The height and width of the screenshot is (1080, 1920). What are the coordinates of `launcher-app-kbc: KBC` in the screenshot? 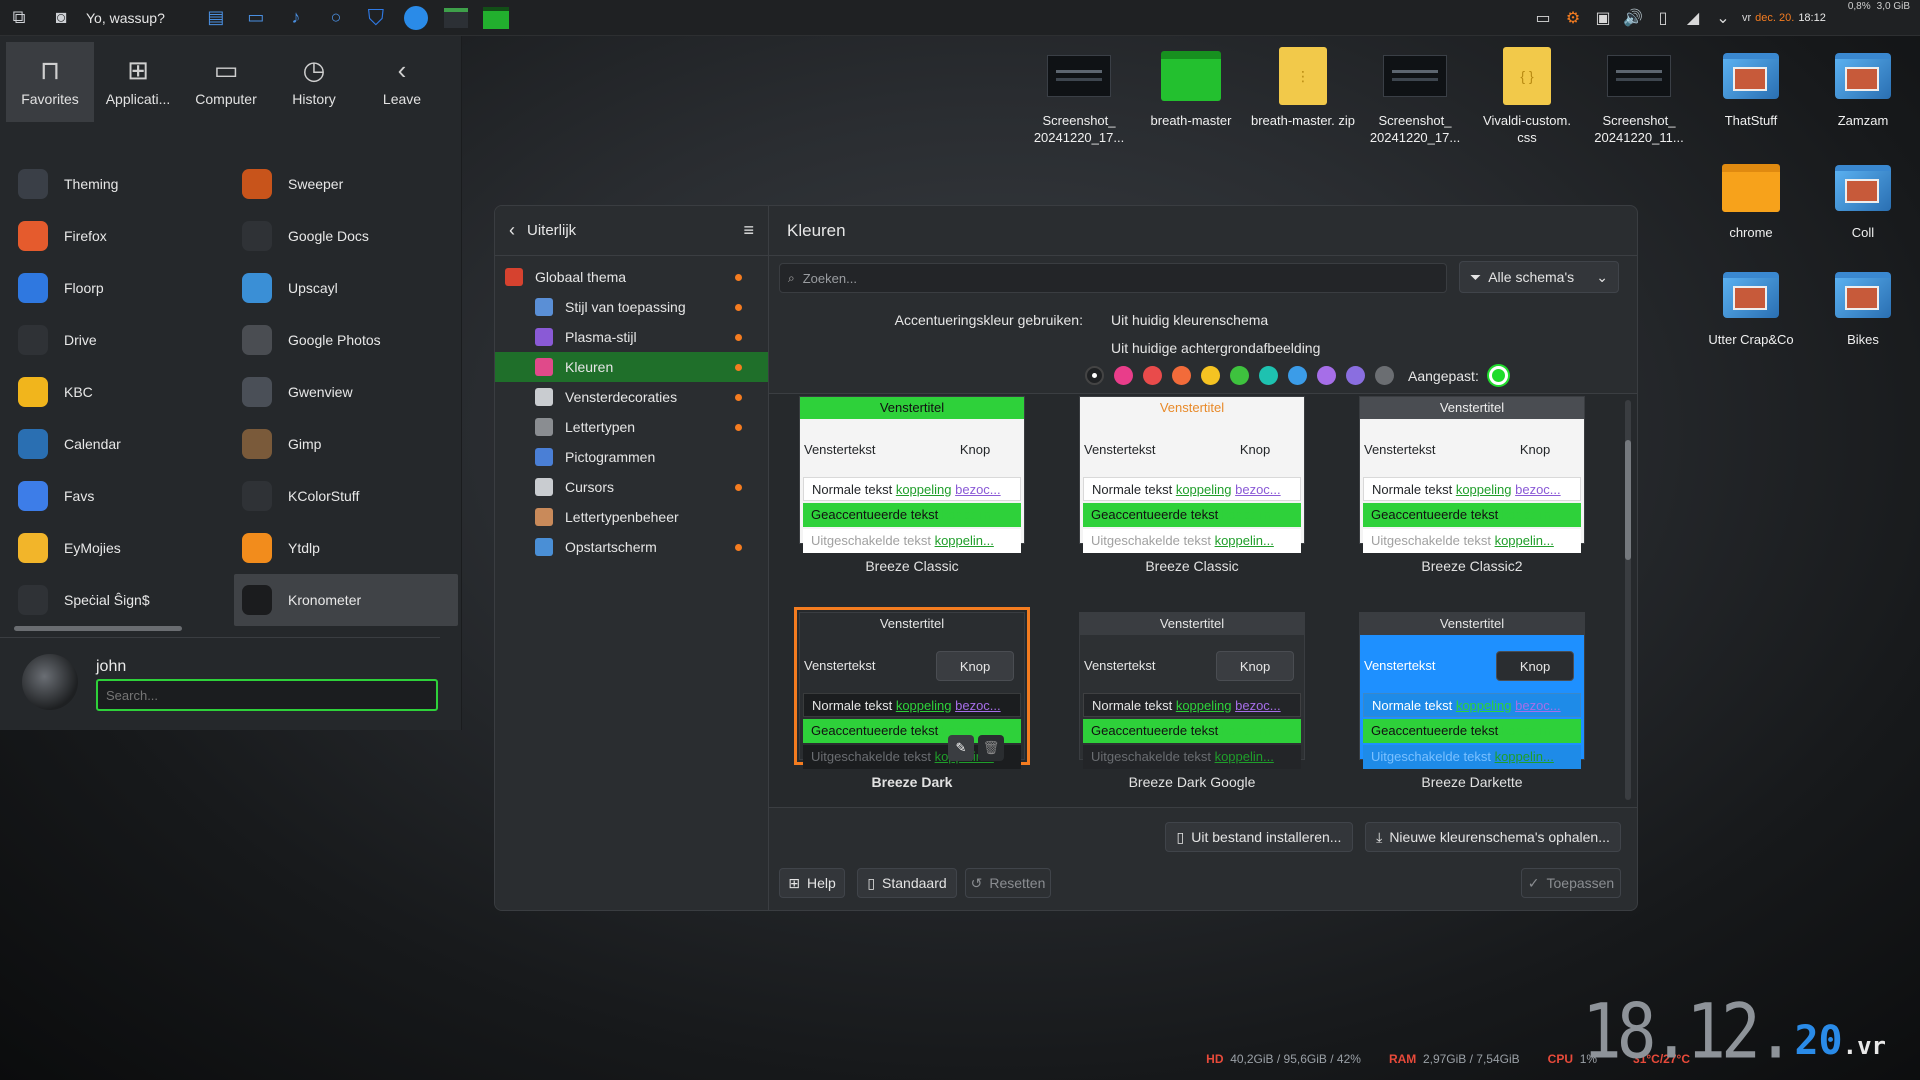 It's located at (122, 392).